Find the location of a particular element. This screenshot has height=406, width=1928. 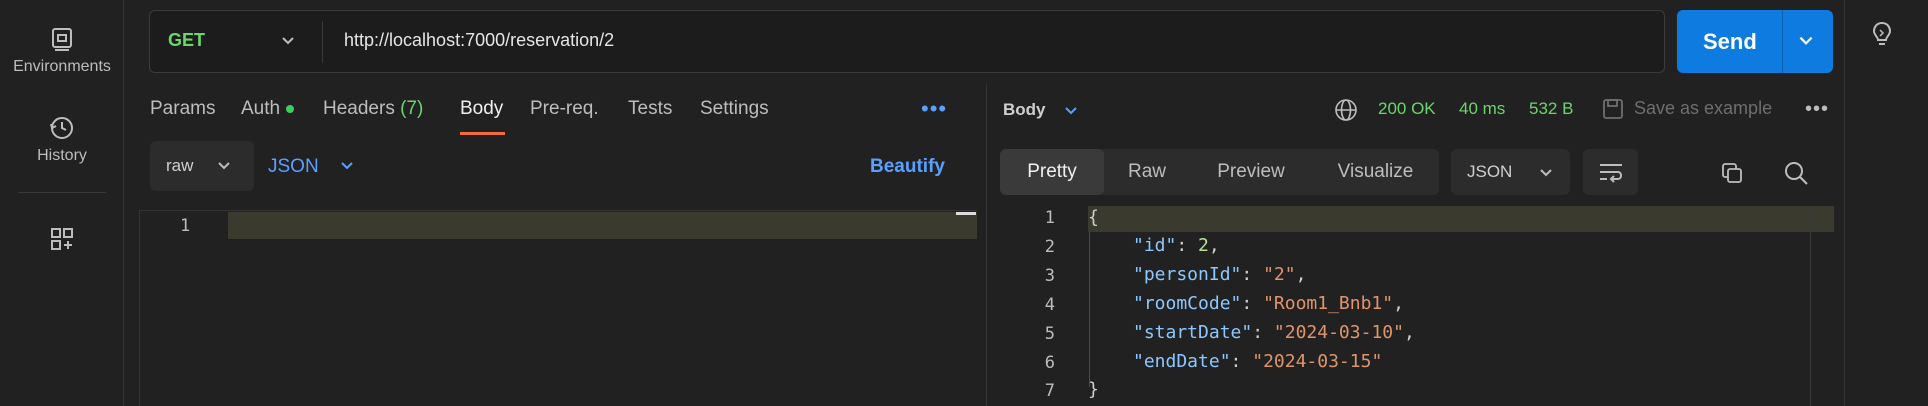

line-number: 6 is located at coordinates (1049, 363).